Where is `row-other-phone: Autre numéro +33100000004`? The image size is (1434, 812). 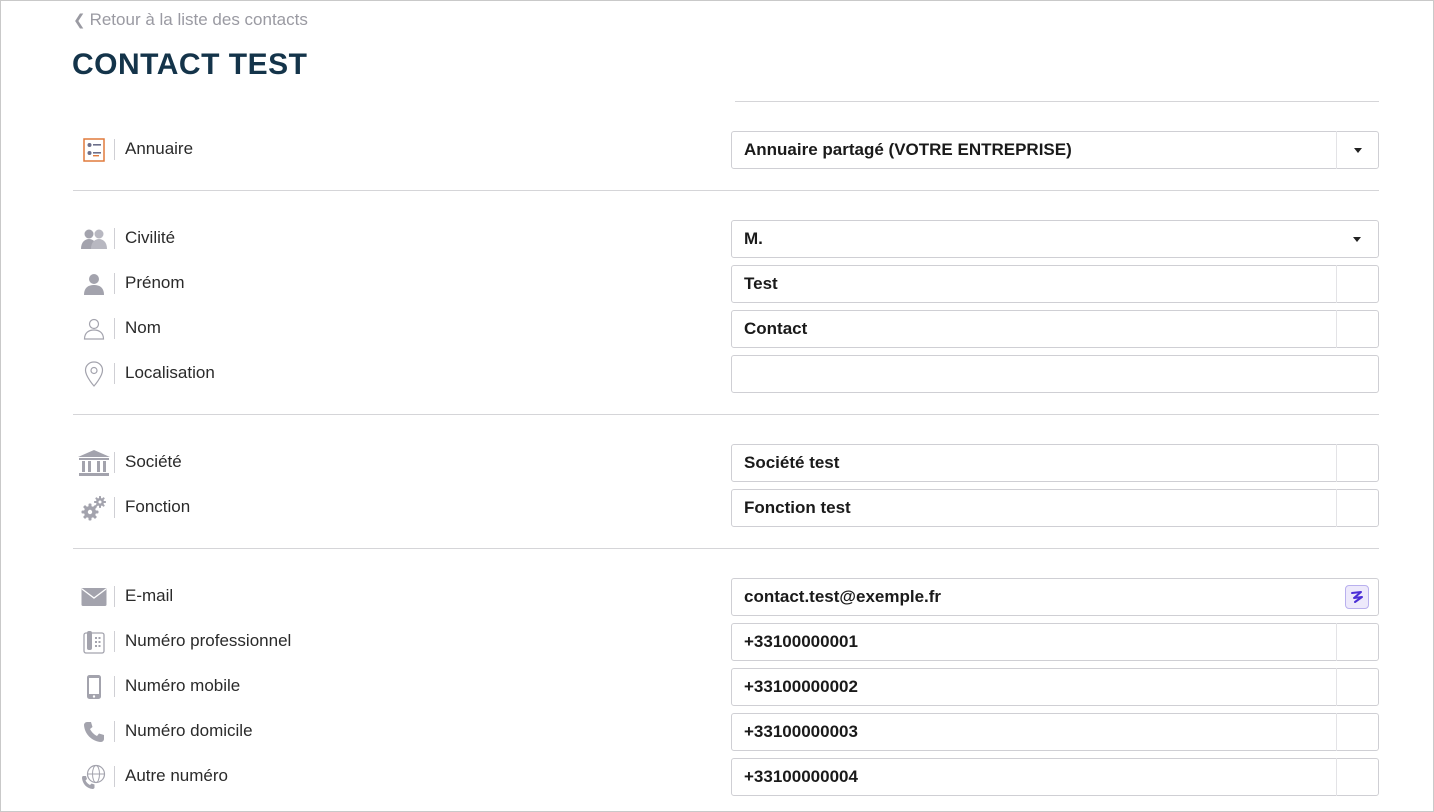 row-other-phone: Autre numéro +33100000004 is located at coordinates (726, 777).